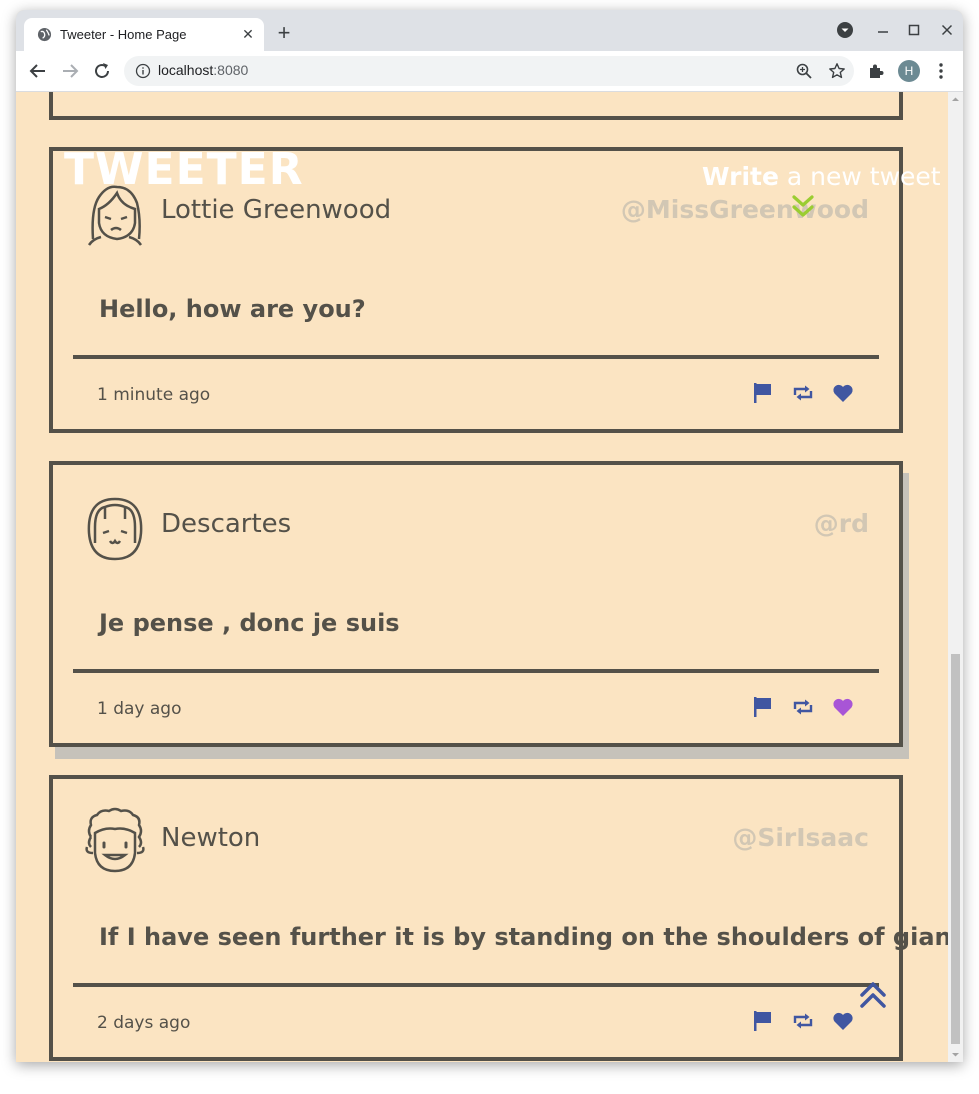 The width and height of the screenshot is (979, 1094). Describe the element at coordinates (909, 71) in the screenshot. I see `profile-avatar: H` at that location.